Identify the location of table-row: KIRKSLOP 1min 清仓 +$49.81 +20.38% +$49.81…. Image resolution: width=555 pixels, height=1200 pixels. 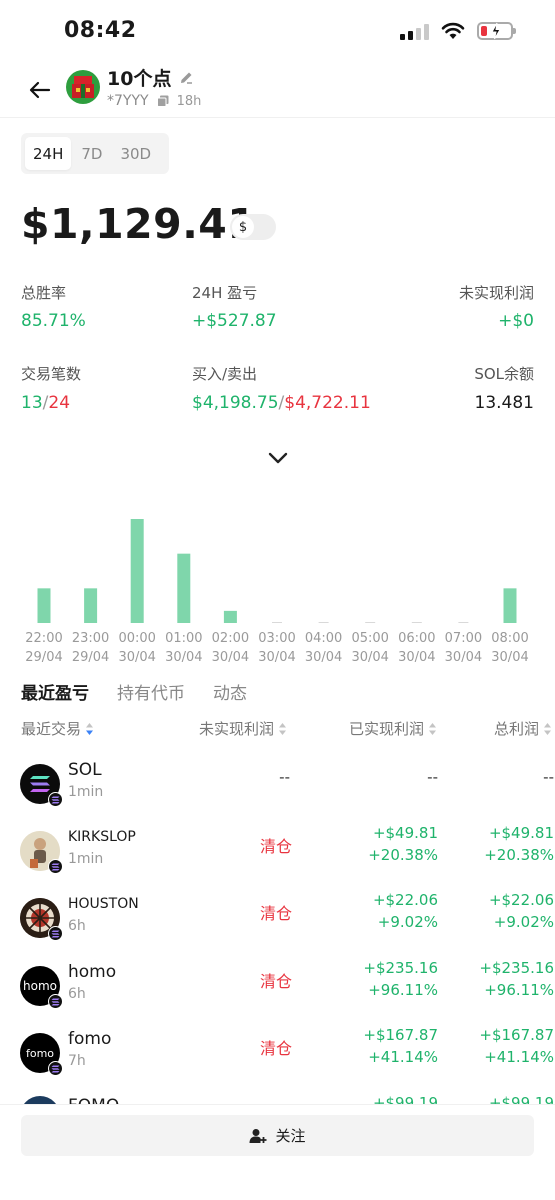
(277, 858).